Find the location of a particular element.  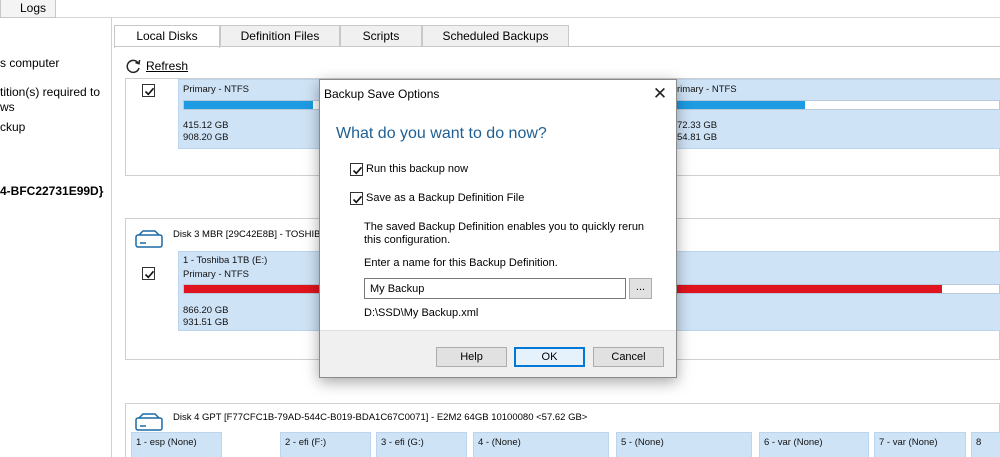

partition-block: 6 - var (None) is located at coordinates (814, 444).